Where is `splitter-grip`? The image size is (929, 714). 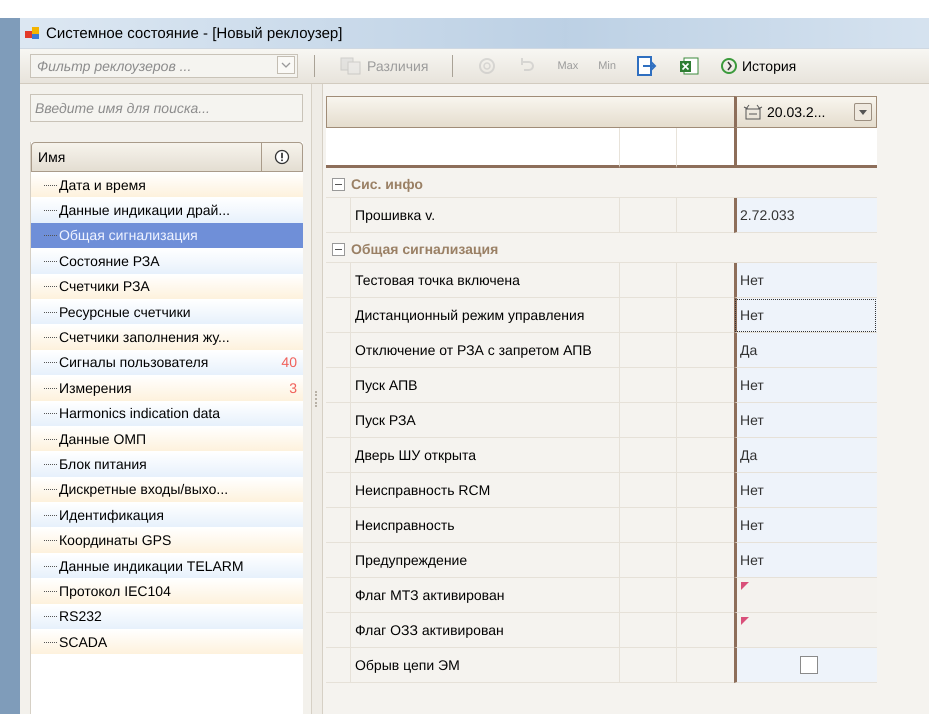 splitter-grip is located at coordinates (317, 399).